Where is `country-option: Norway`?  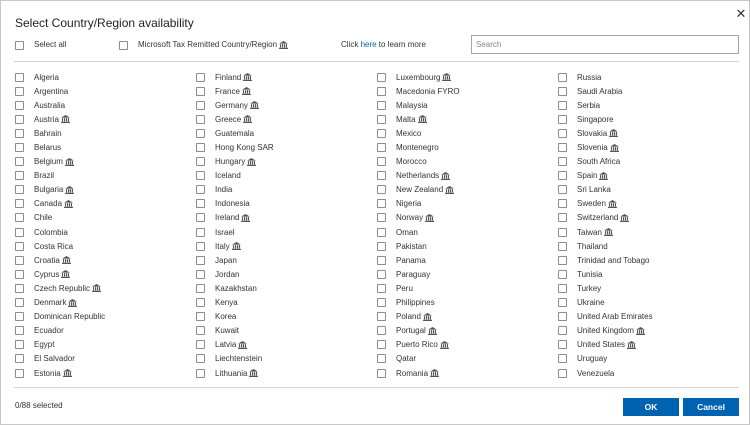 country-option: Norway is located at coordinates (418, 218).